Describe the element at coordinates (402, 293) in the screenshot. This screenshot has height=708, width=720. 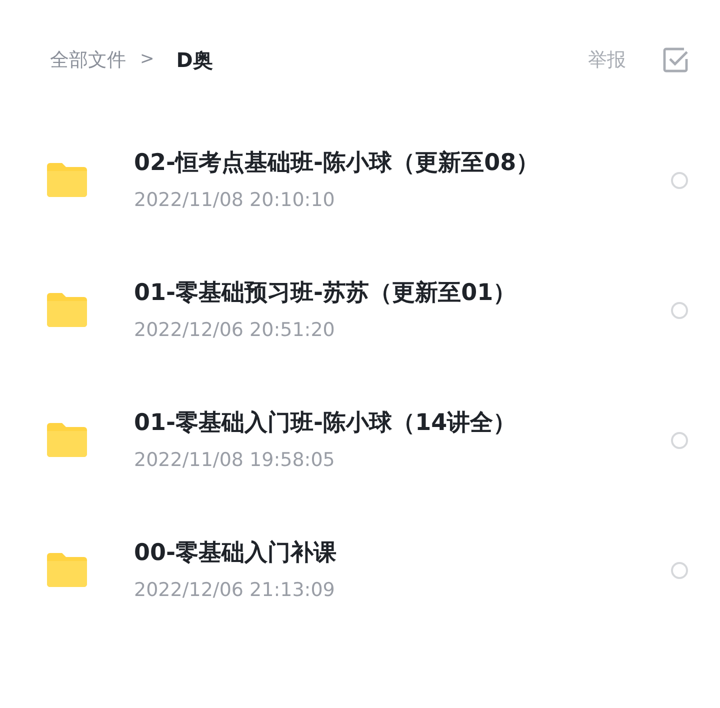
I see `folder-name: 01-零基础预习班-苏苏（更新至01）` at that location.